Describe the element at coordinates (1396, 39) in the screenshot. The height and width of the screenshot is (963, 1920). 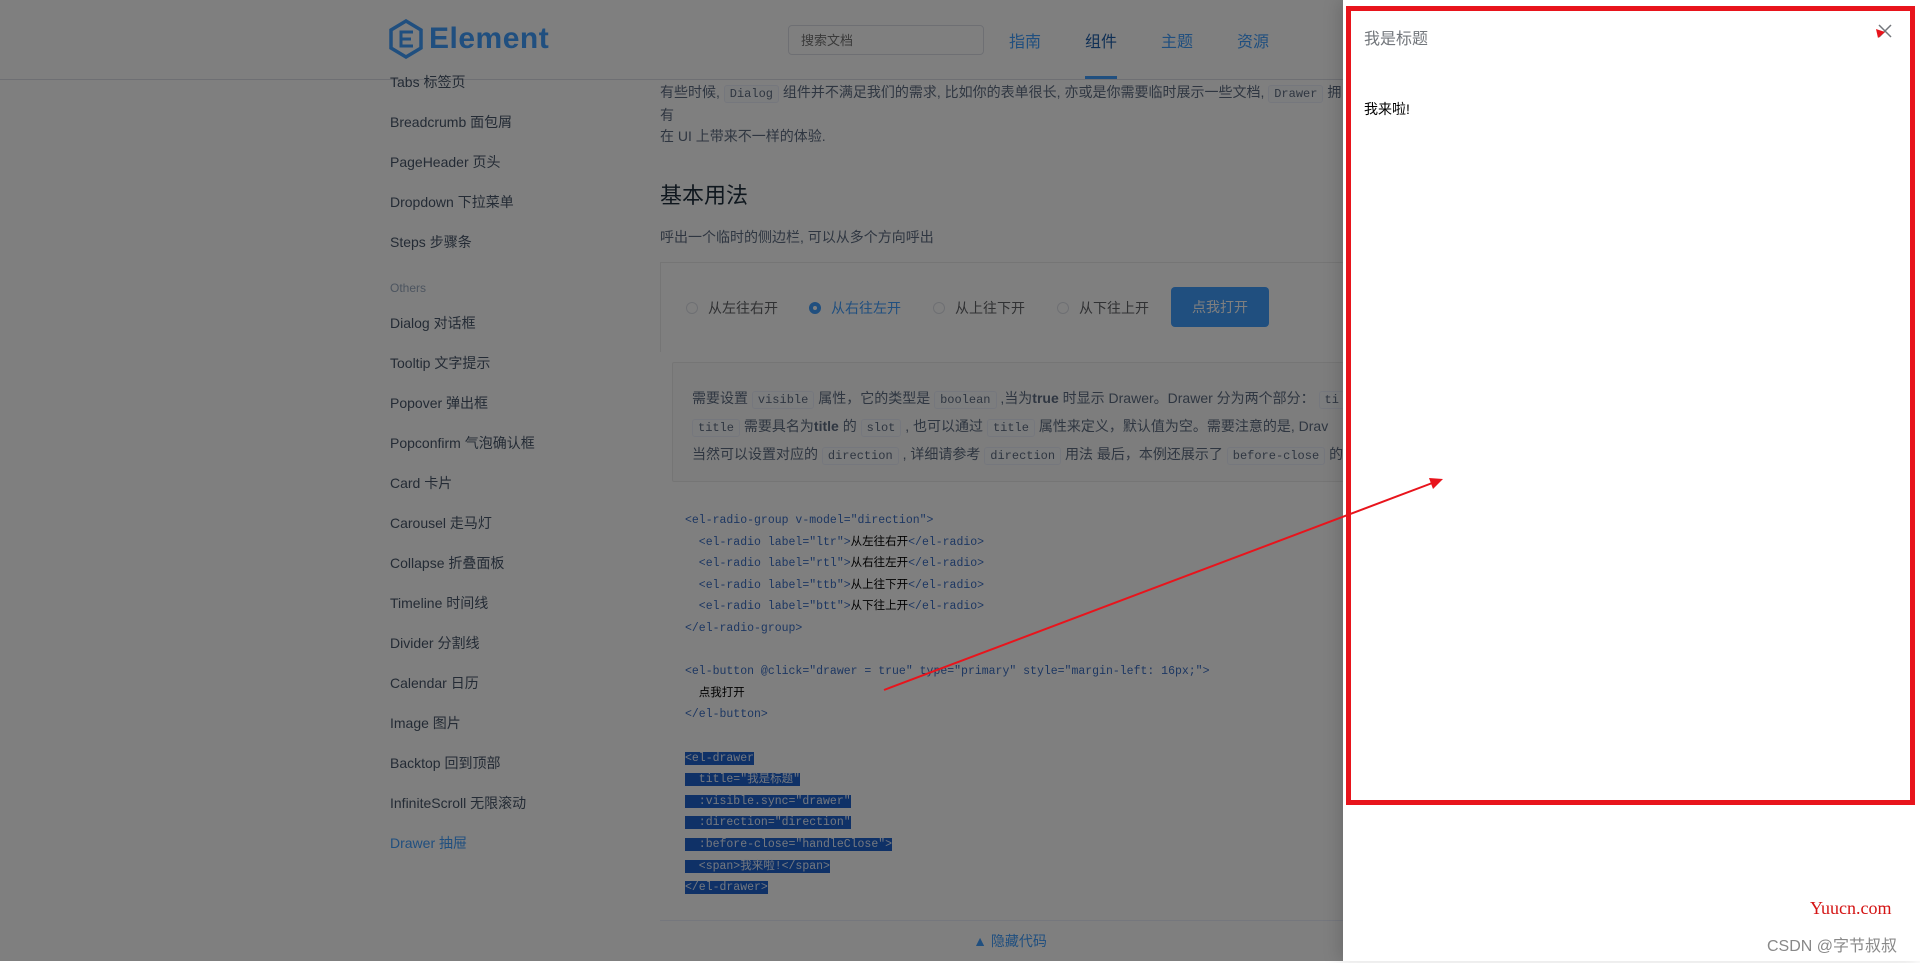
I see `drawer-title: 我是标题` at that location.